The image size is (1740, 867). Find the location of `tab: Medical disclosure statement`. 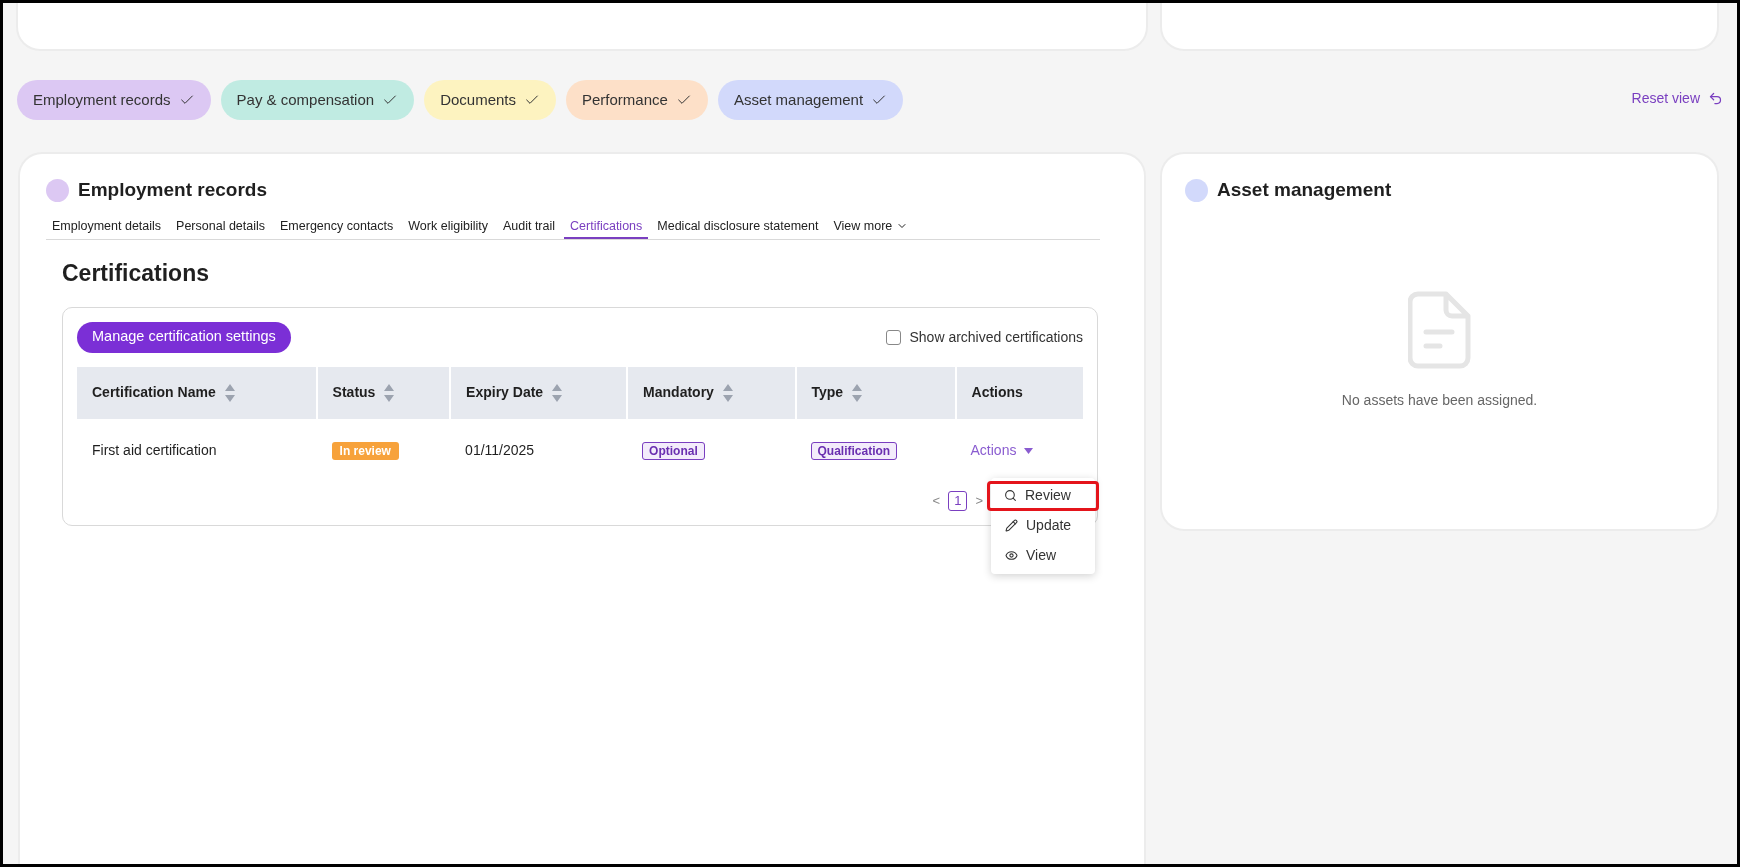

tab: Medical disclosure statement is located at coordinates (738, 228).